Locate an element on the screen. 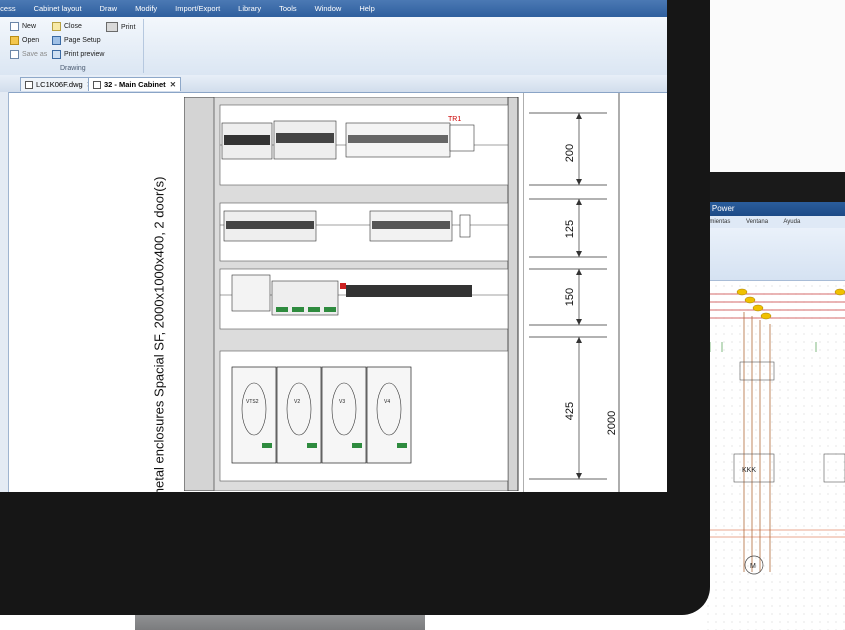 Image resolution: width=845 pixels, height=630 pixels. drive-label: V3 is located at coordinates (342, 402).